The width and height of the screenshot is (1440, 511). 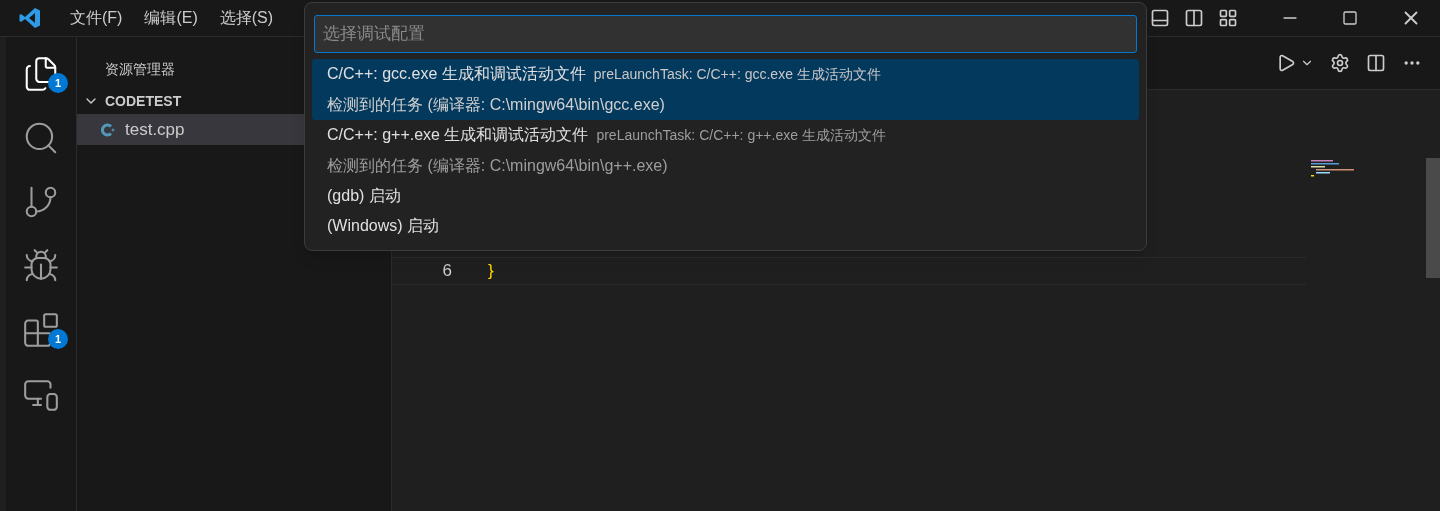 I want to click on folder-name: CODETEST, so click(x=143, y=101).